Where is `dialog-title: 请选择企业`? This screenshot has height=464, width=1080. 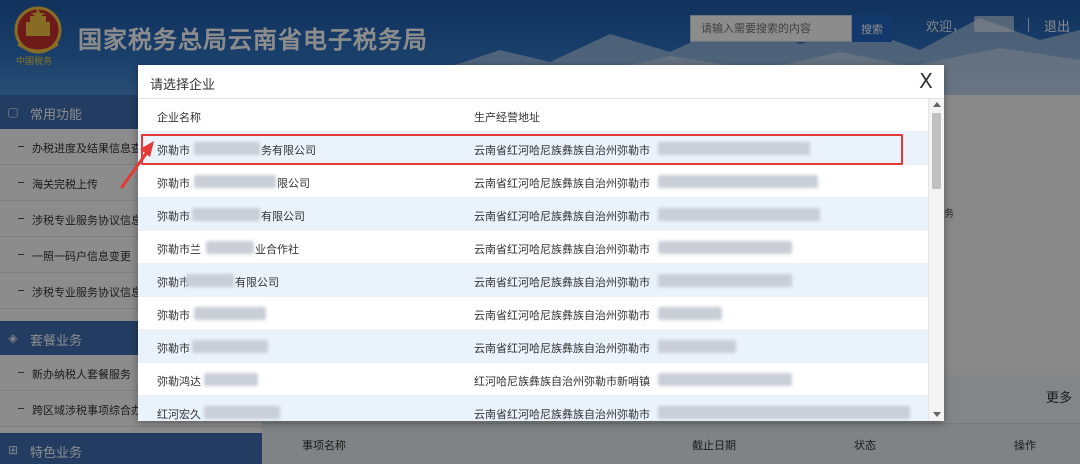 dialog-title: 请选择企业 is located at coordinates (183, 85).